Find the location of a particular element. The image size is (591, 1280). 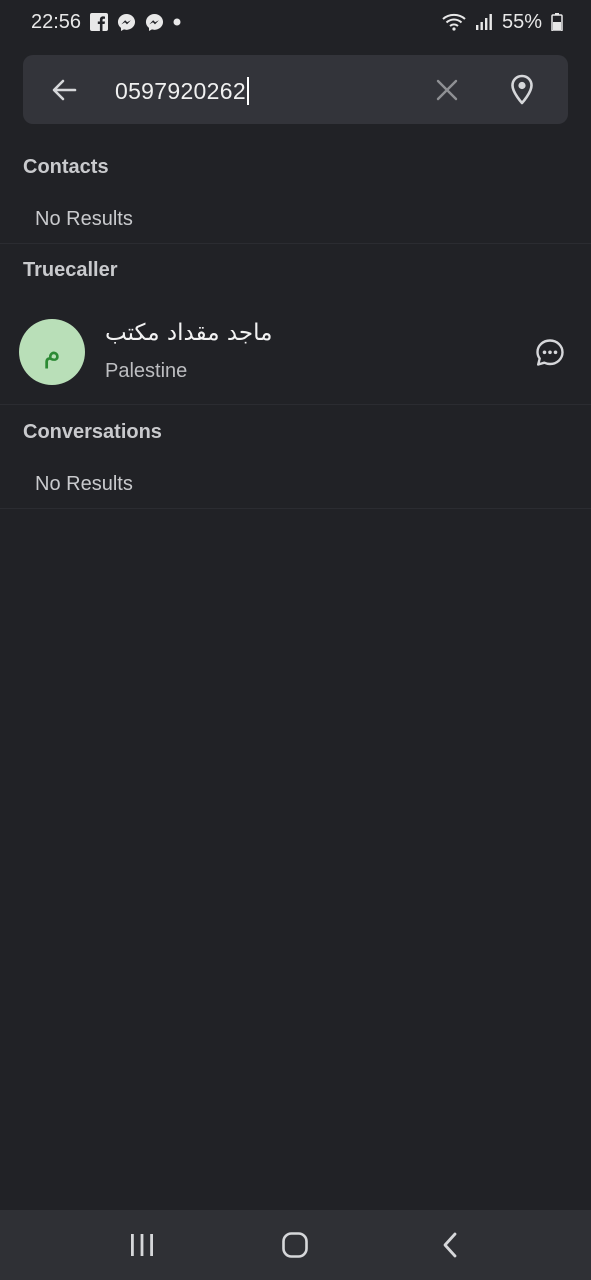

back-icon is located at coordinates (450, 1245).